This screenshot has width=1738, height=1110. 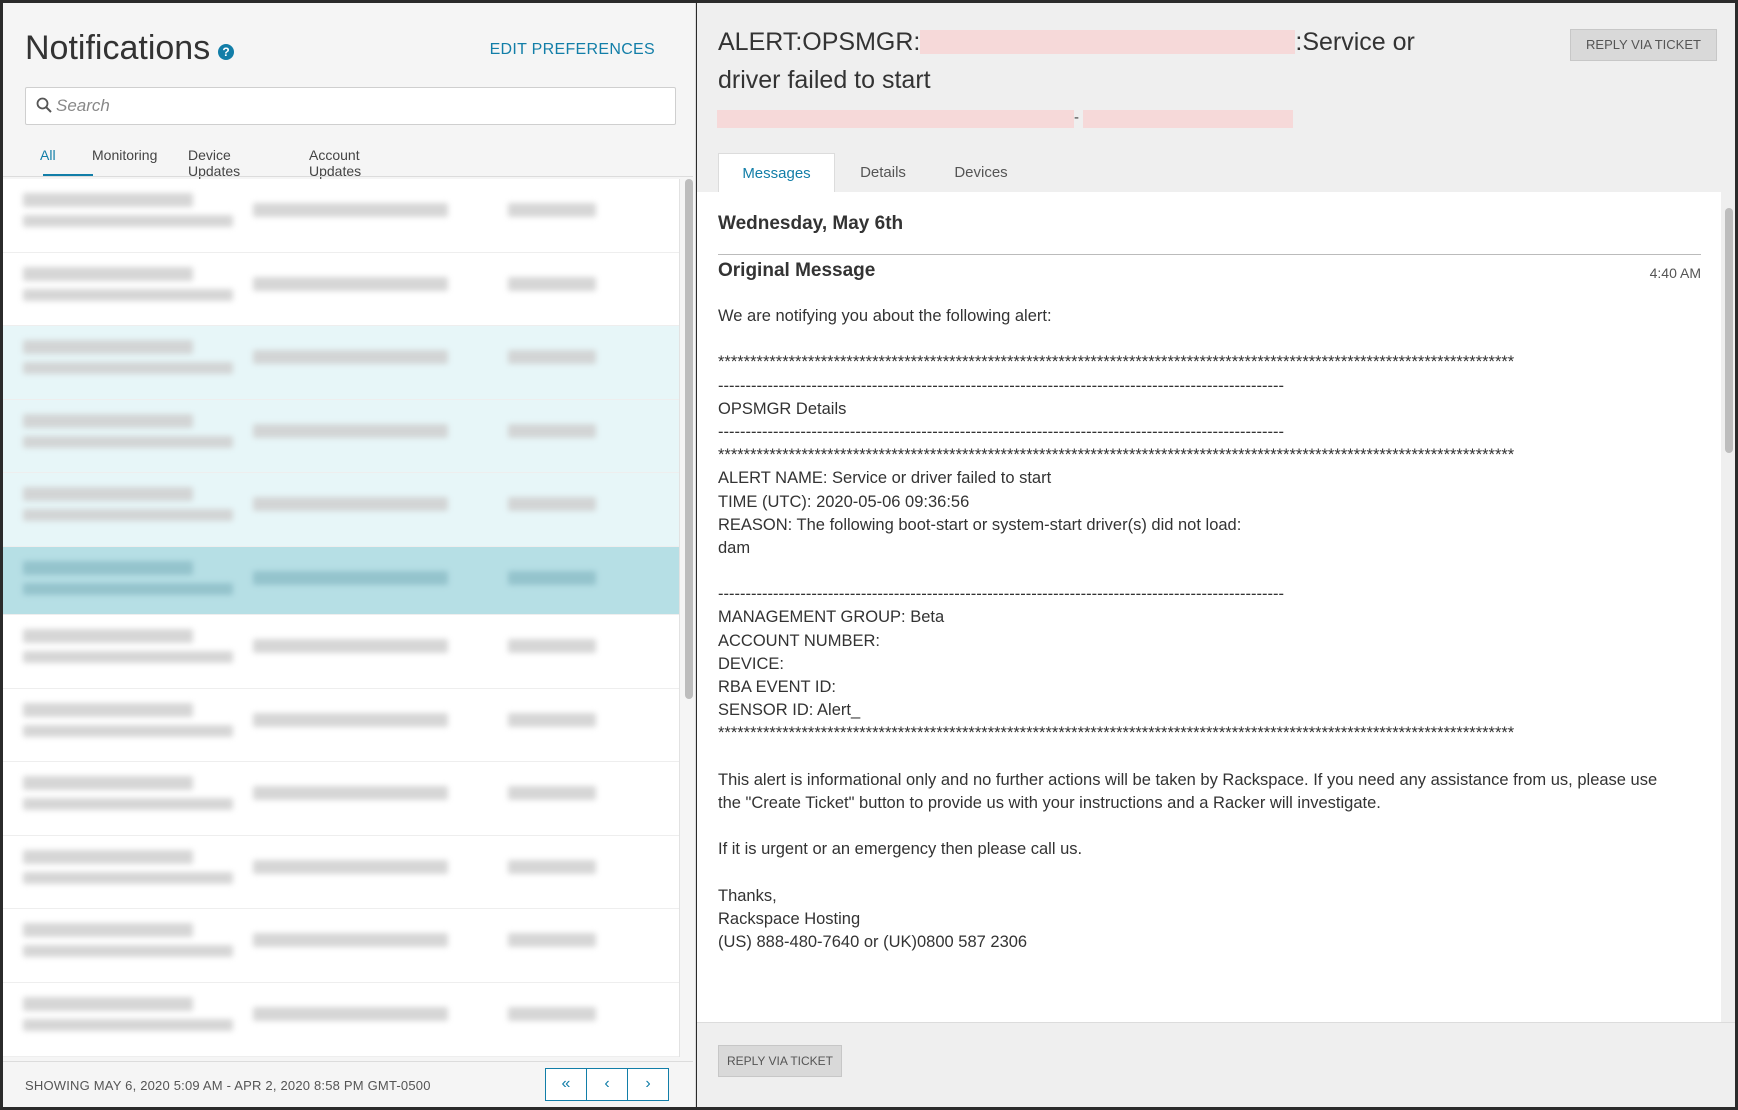 I want to click on tab-account-updates: Account Updates, so click(x=335, y=163).